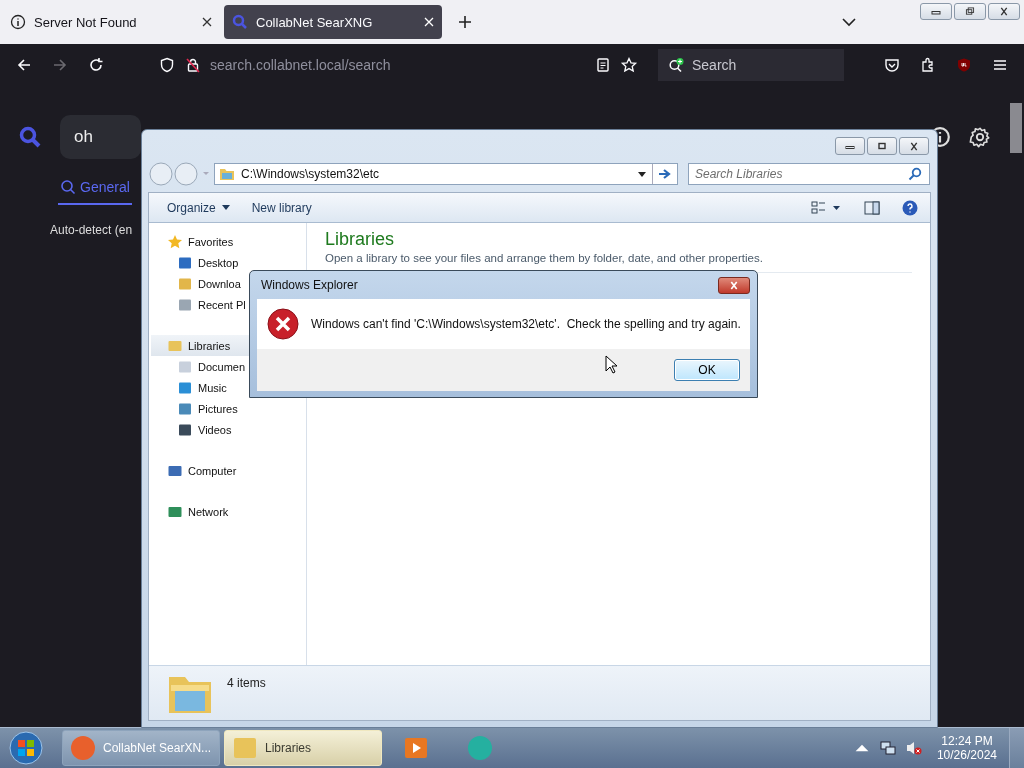 Image resolution: width=1024 pixels, height=768 pixels. I want to click on nav-item: Favorites, so click(227, 241).